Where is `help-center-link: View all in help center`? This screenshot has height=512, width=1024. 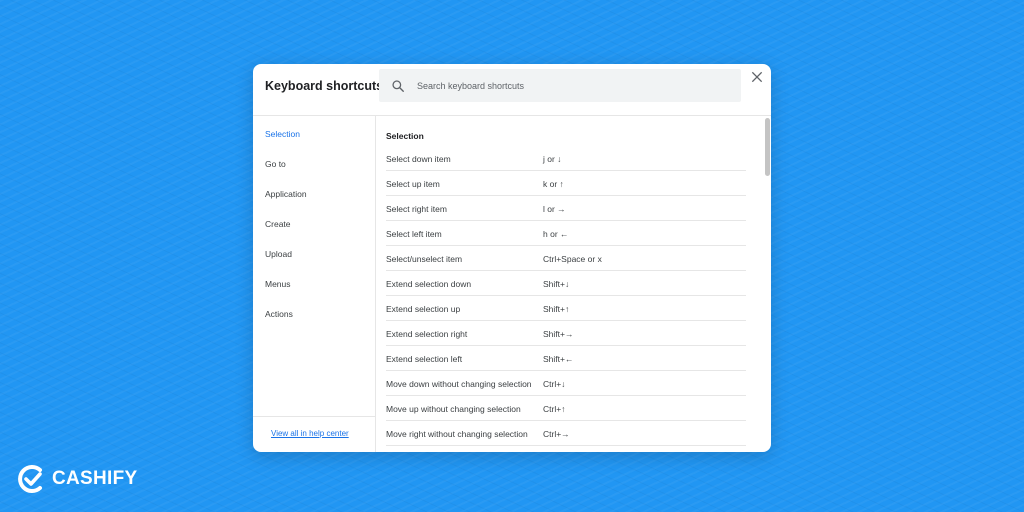 help-center-link: View all in help center is located at coordinates (310, 433).